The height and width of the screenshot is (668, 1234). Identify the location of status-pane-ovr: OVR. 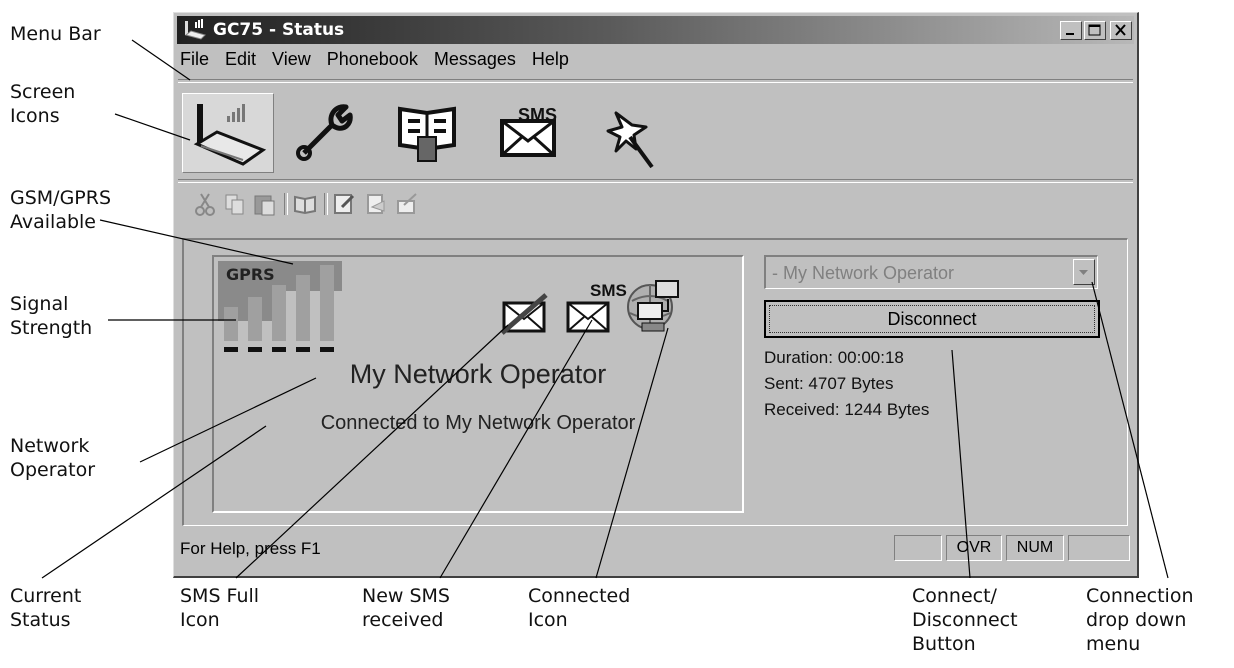
(974, 548).